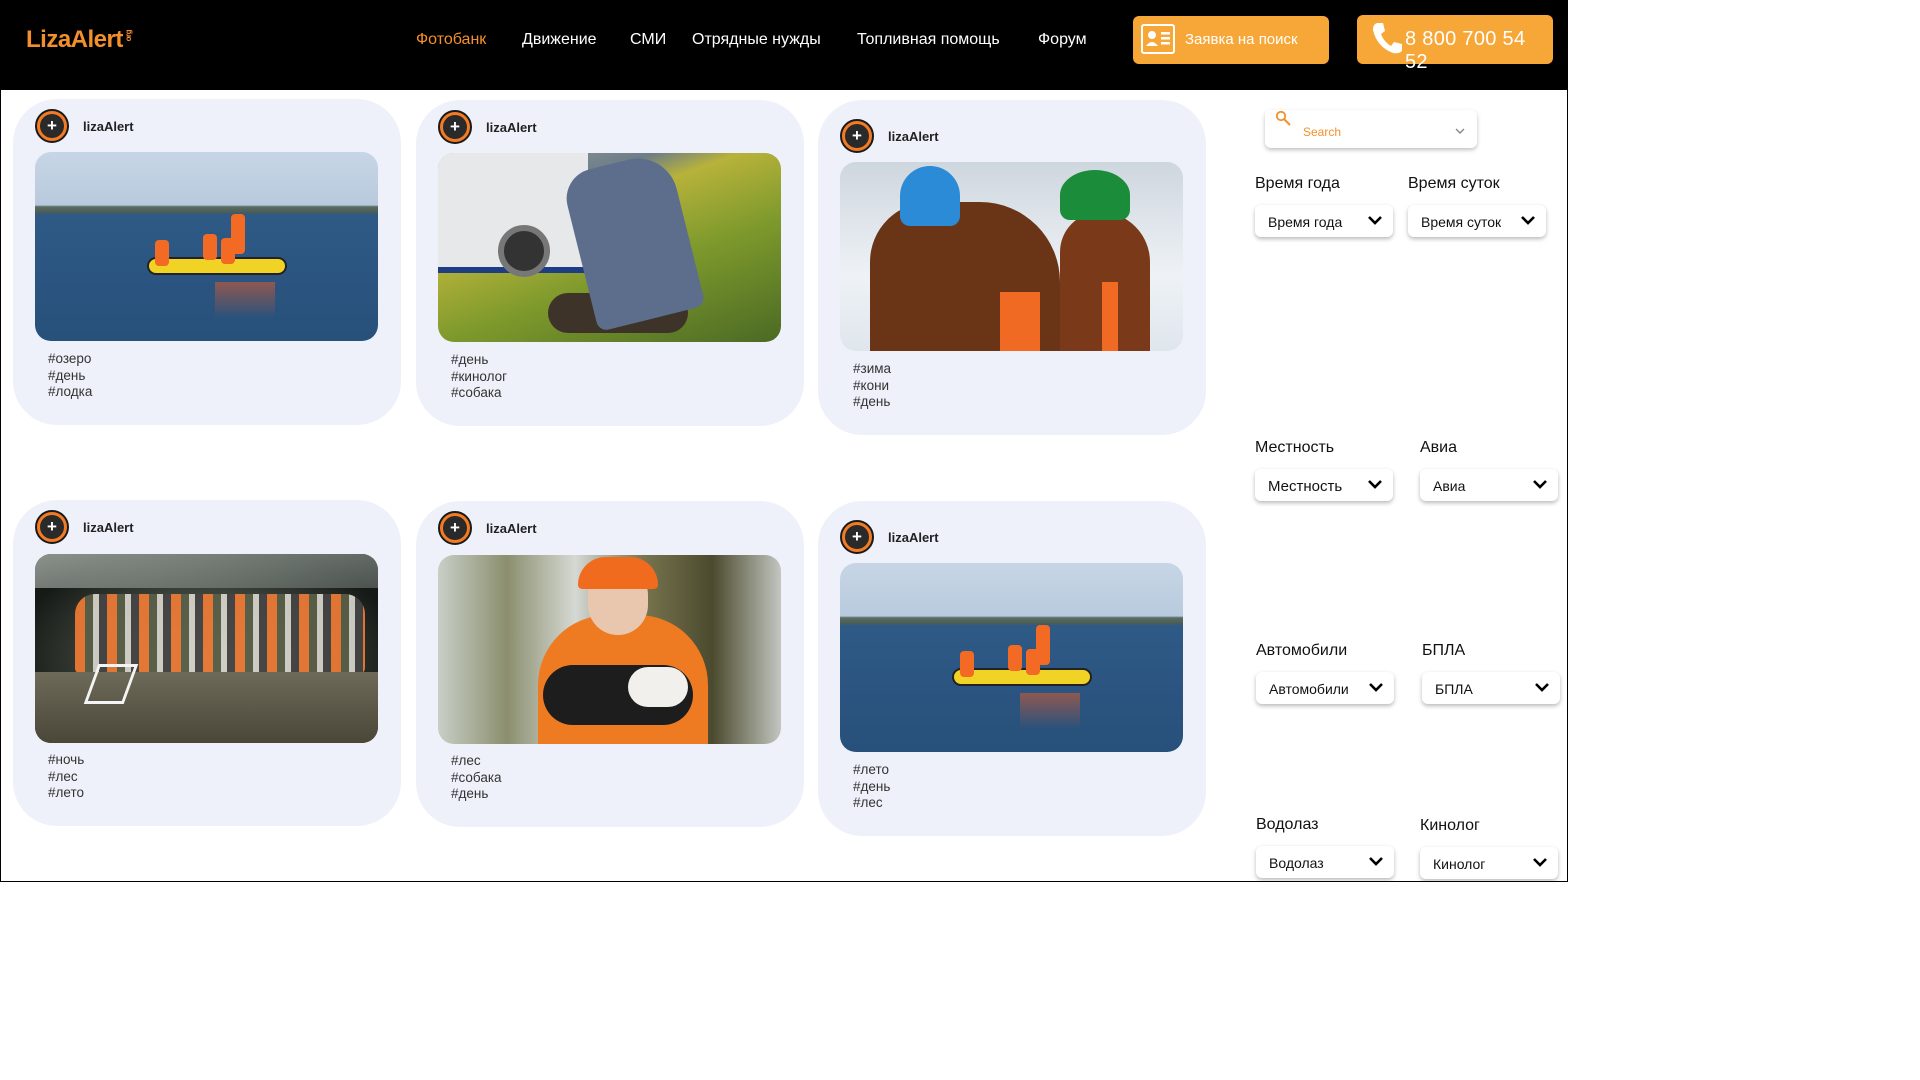  I want to click on phone-button: 8 800 700 54 52, so click(1455, 44).